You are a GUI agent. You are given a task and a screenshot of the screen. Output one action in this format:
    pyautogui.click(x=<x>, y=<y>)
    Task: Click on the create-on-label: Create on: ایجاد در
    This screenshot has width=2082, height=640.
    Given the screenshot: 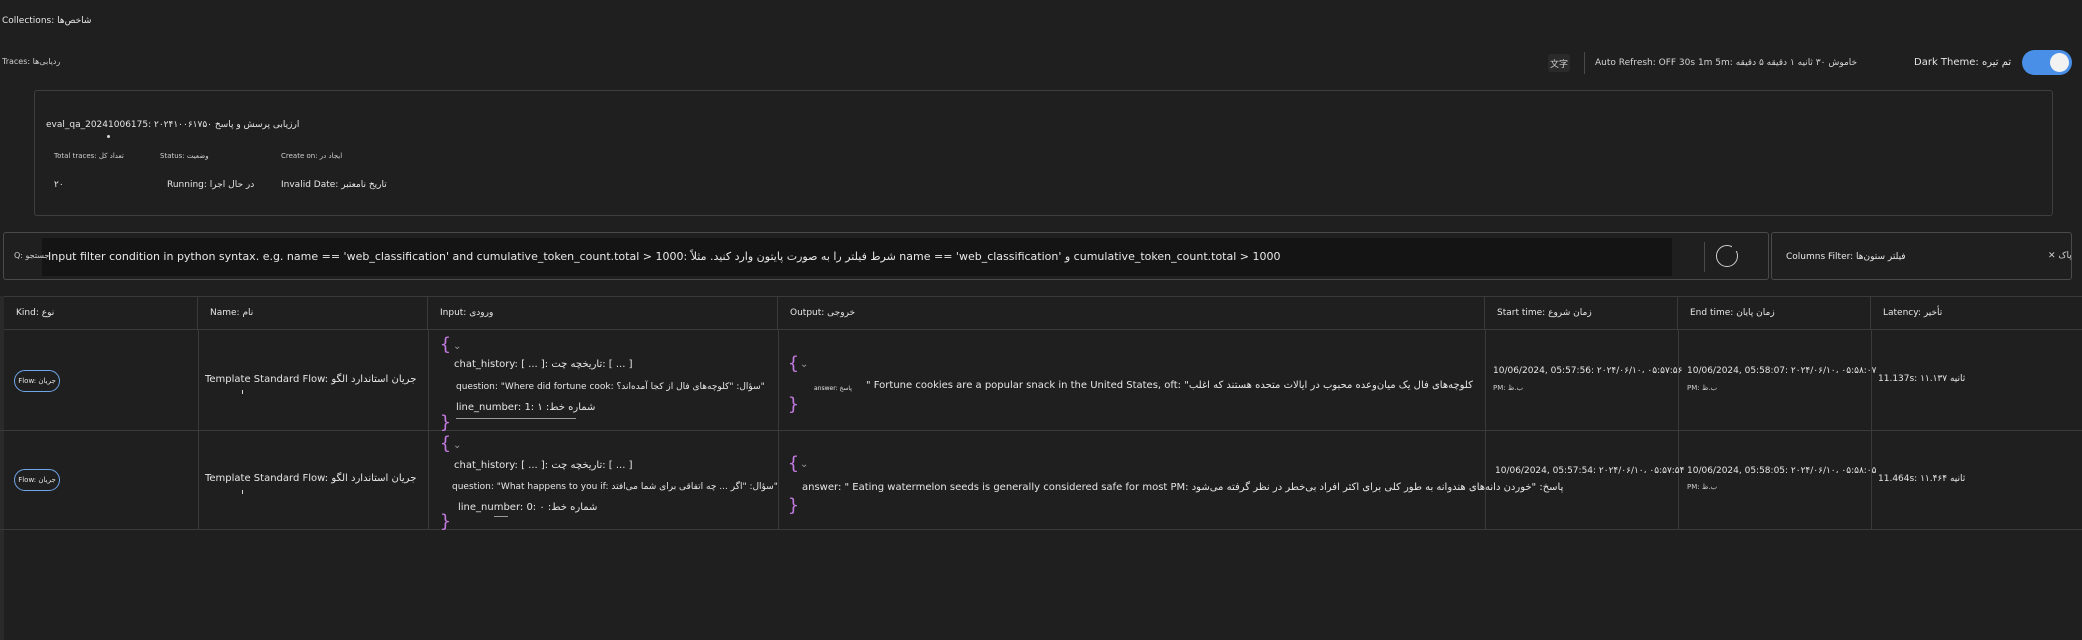 What is the action you would take?
    pyautogui.click(x=312, y=156)
    